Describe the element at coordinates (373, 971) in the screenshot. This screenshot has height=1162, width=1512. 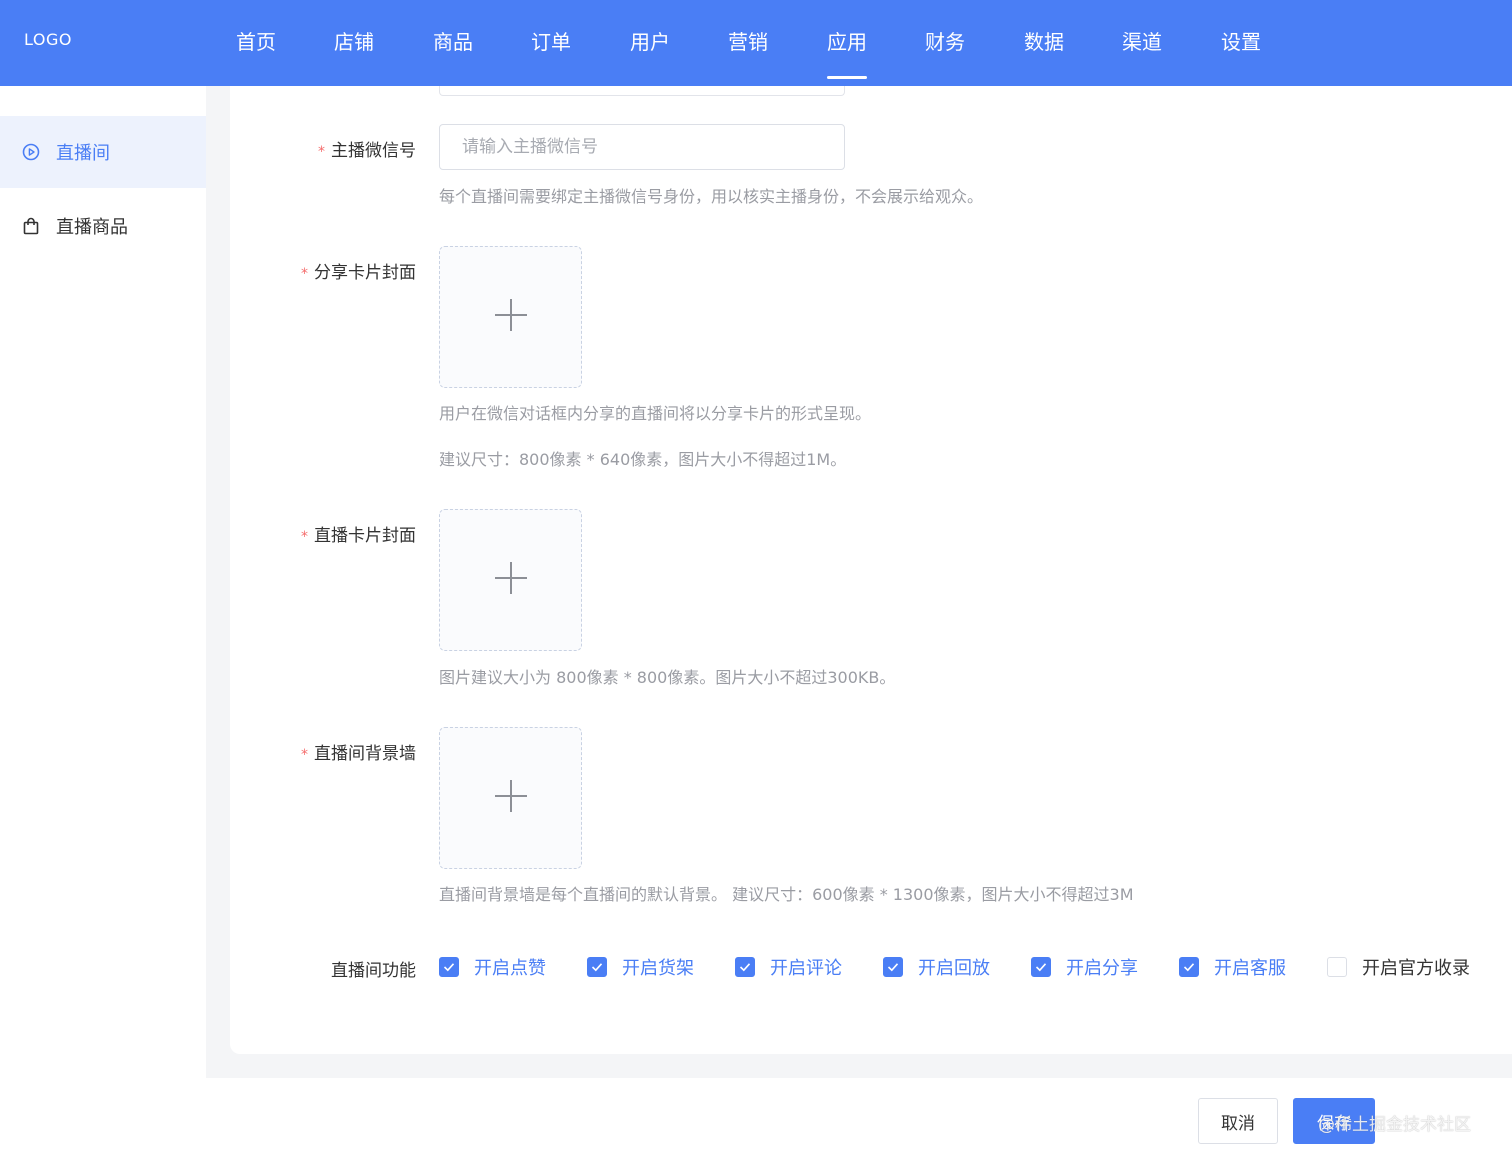
I see `features-label: 直播间功能` at that location.